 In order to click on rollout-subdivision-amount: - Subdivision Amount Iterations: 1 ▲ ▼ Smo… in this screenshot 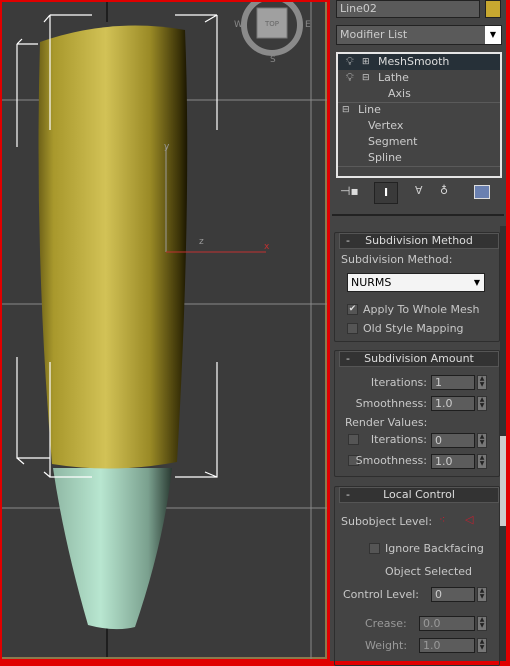, I will do `click(417, 413)`.